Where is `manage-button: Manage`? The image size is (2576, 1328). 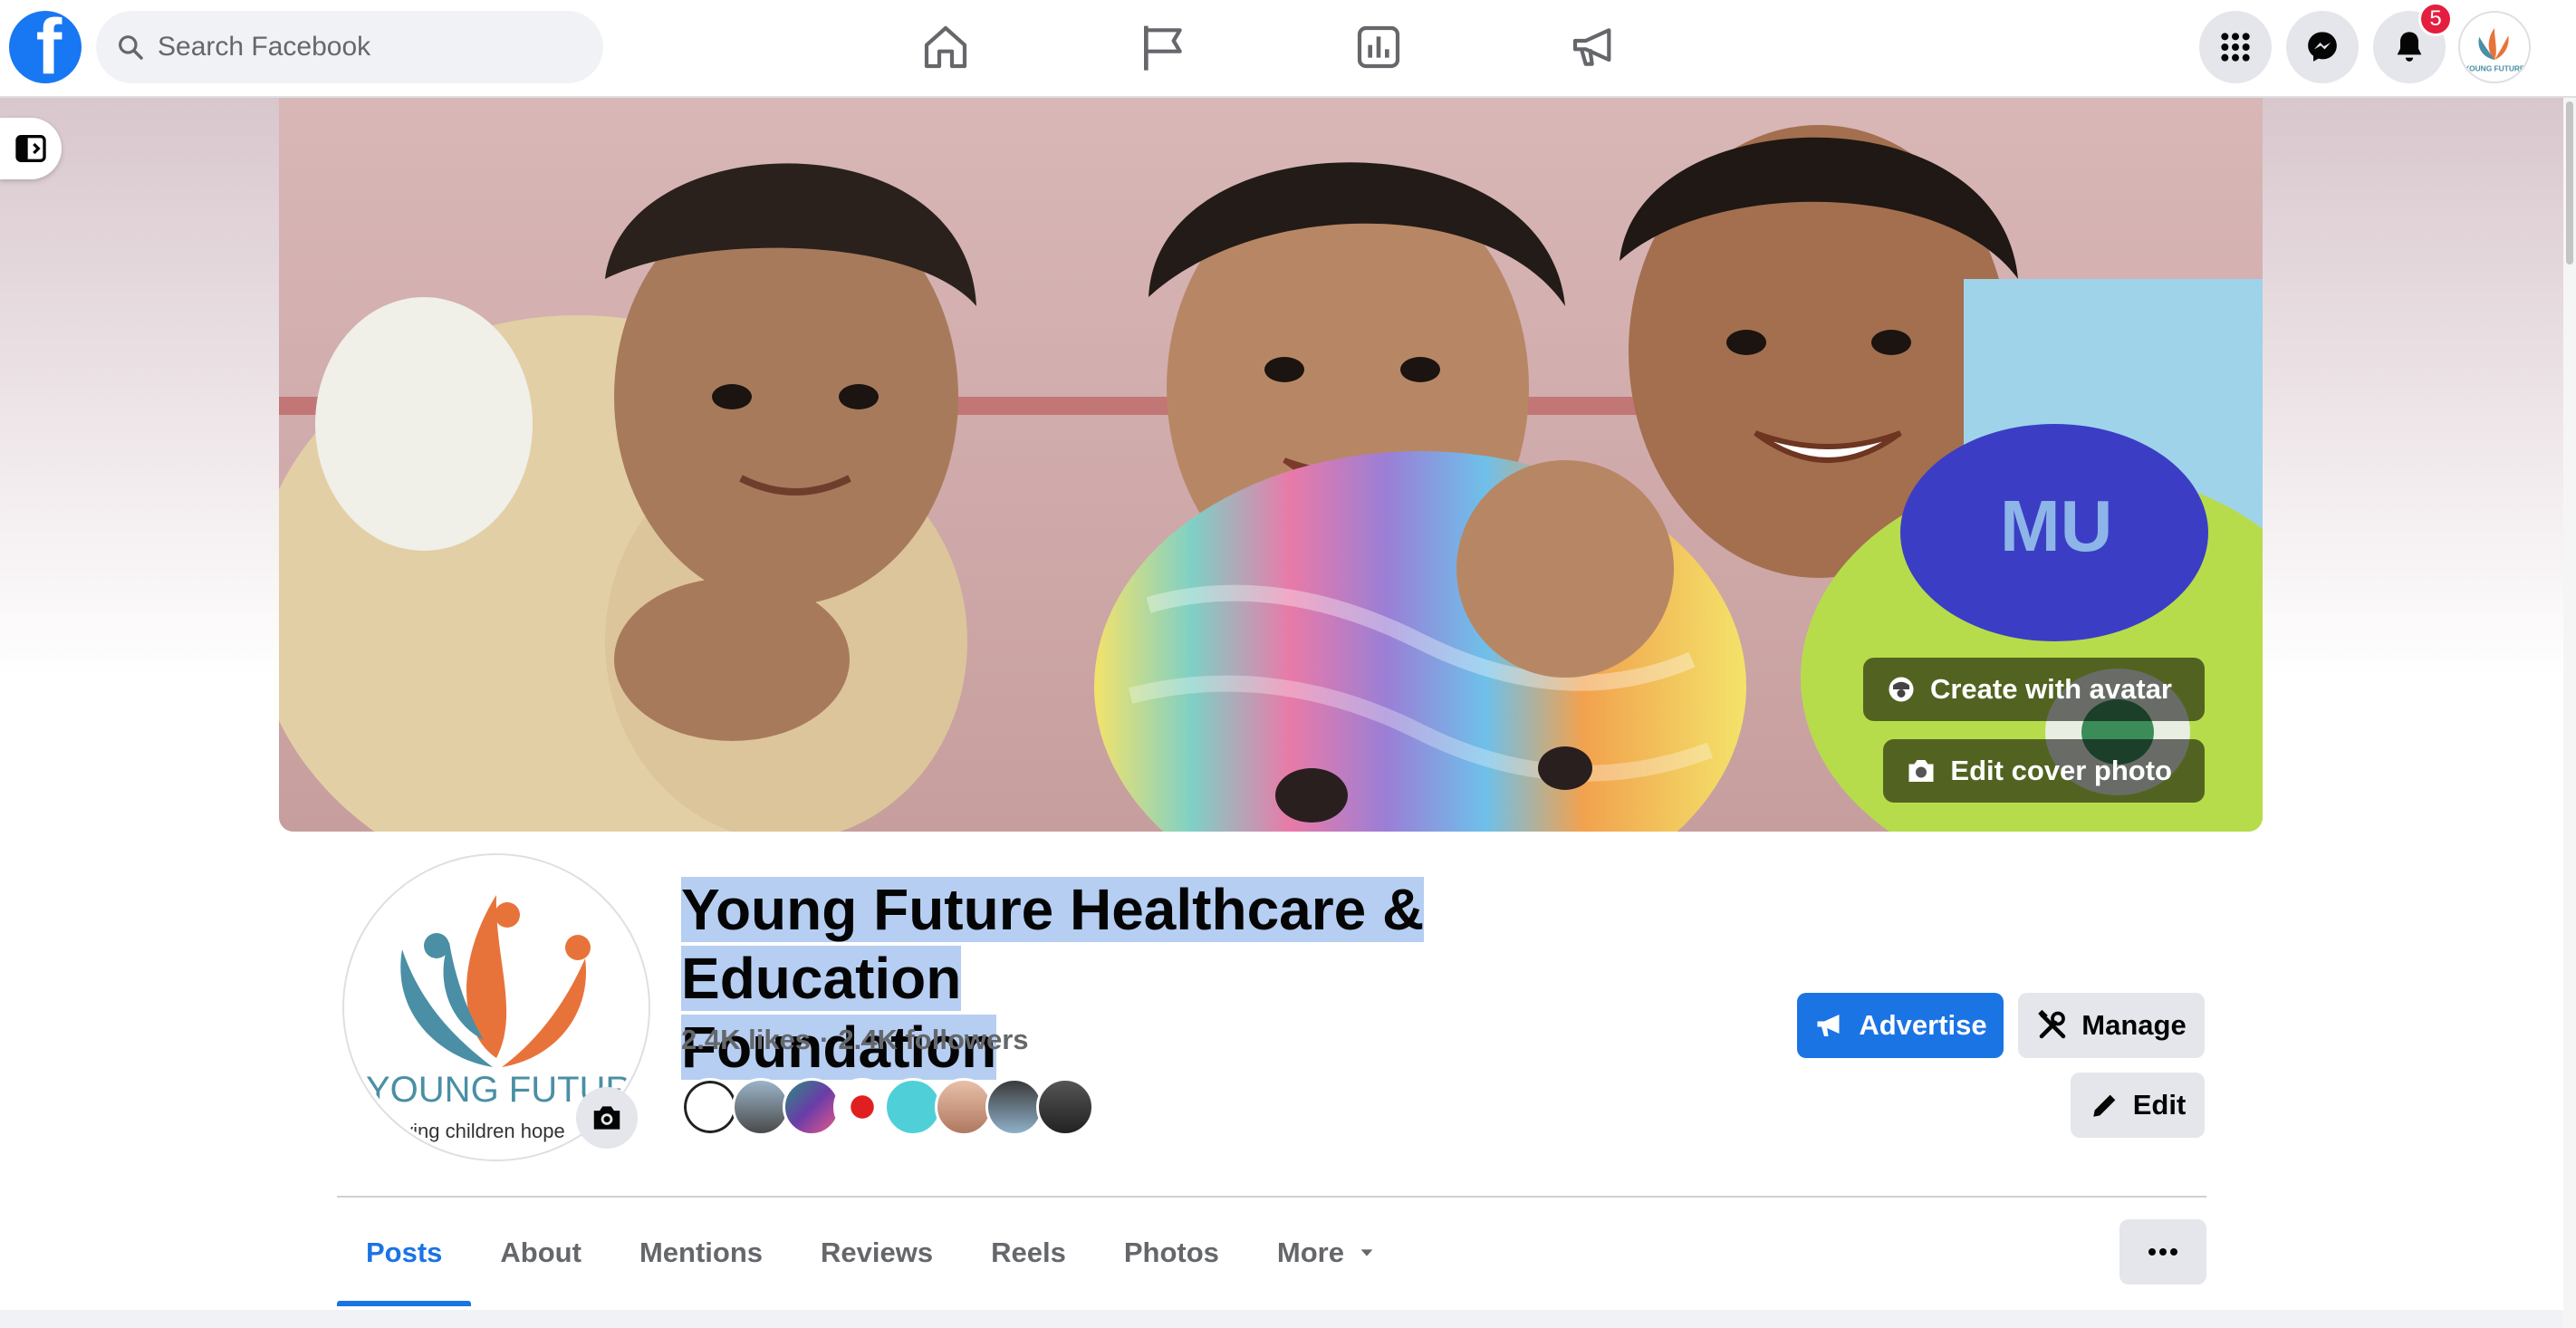
manage-button: Manage is located at coordinates (2111, 1025).